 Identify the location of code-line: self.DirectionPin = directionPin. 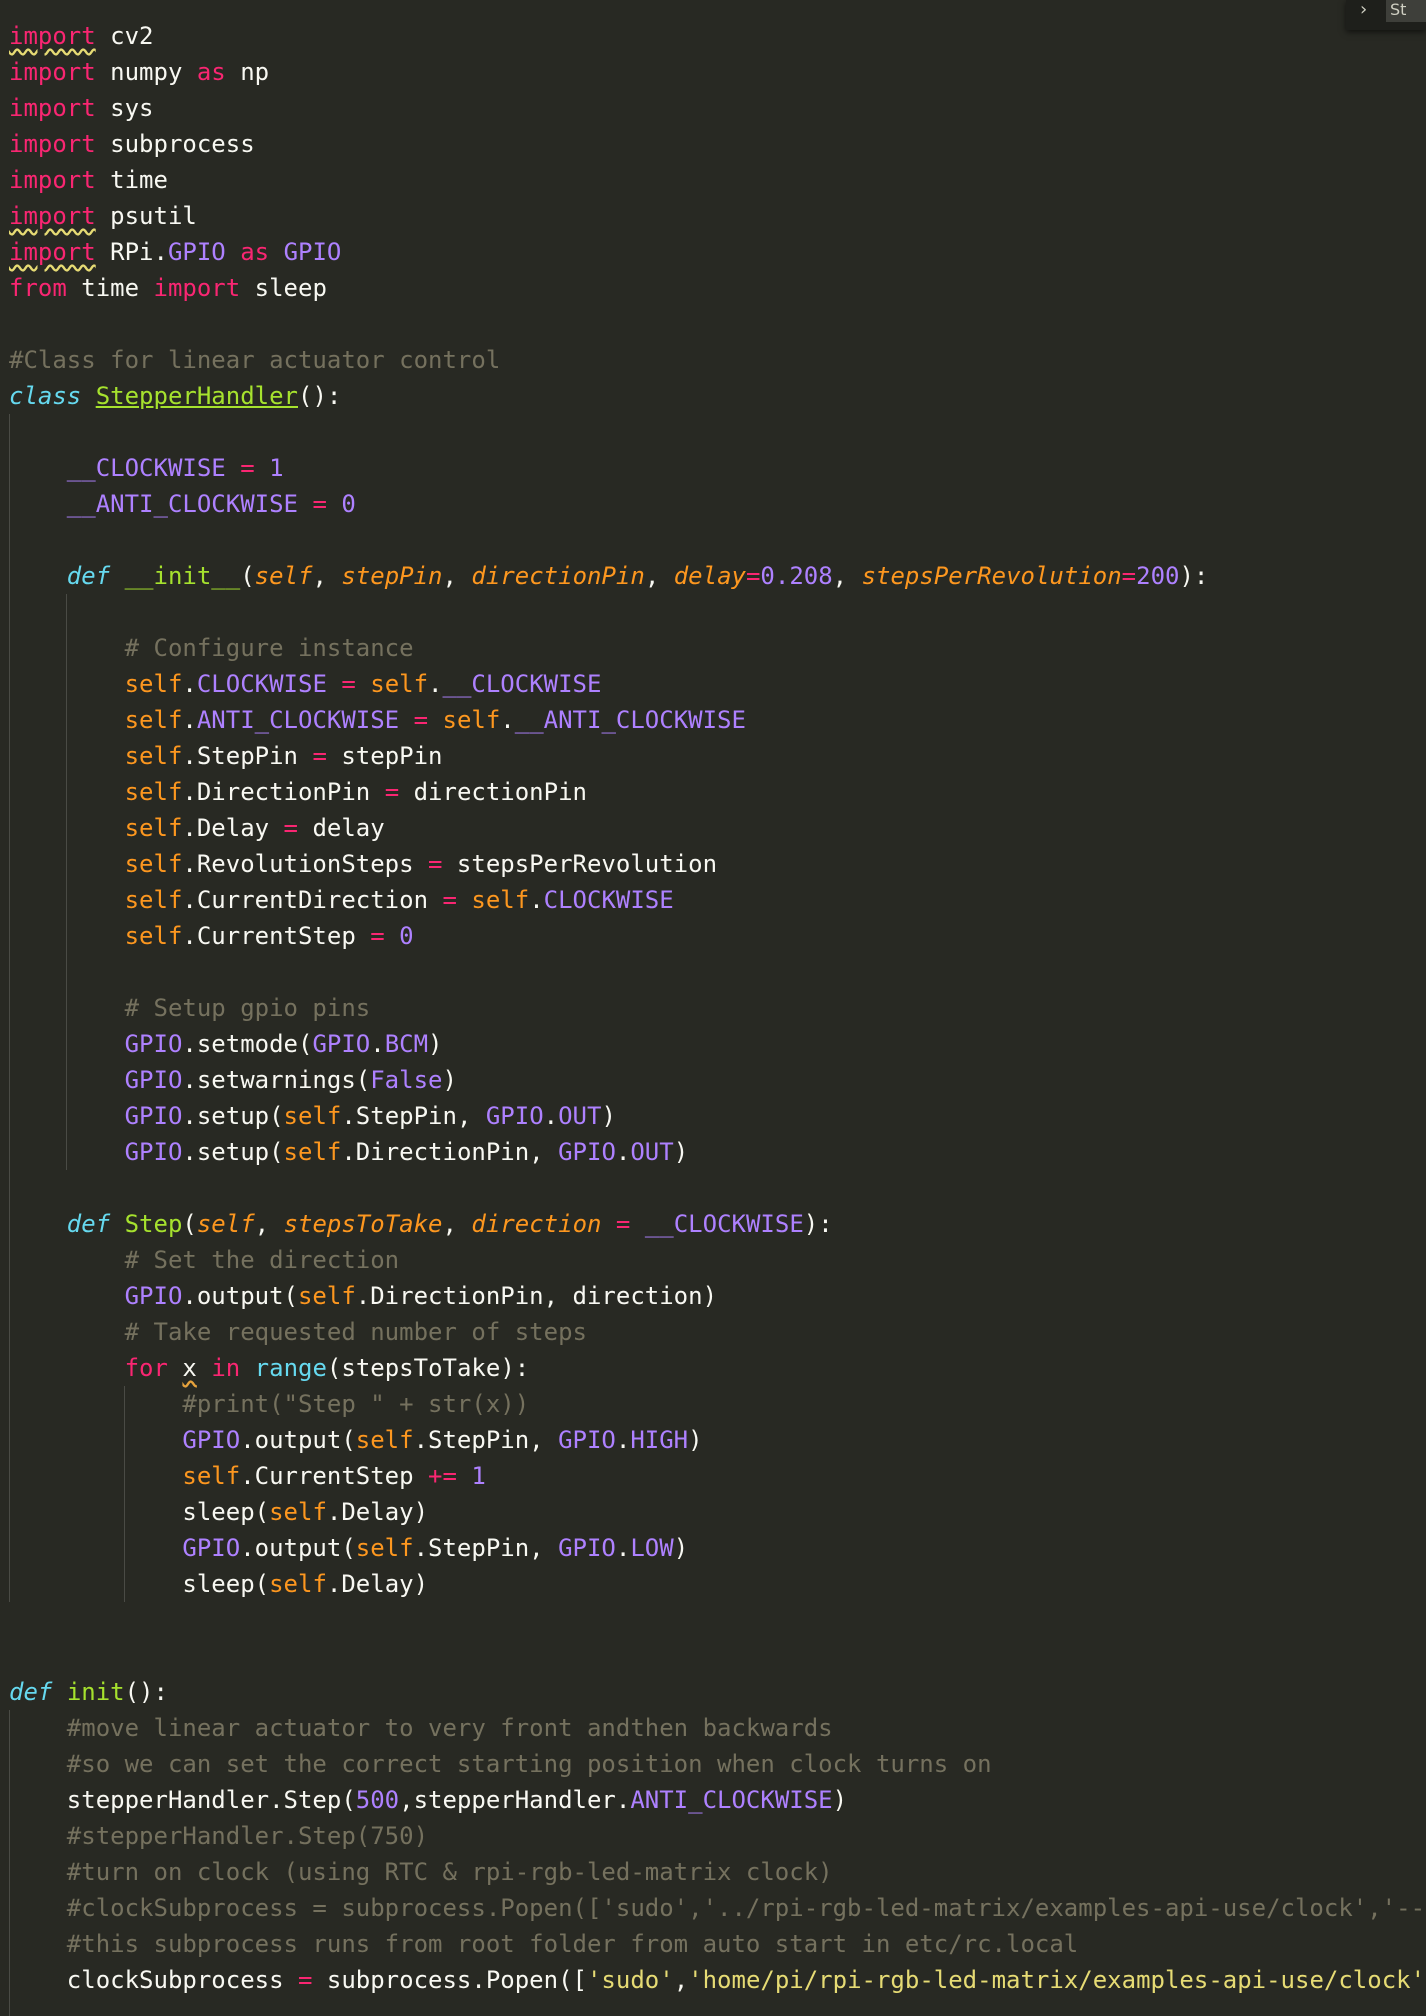
(298, 792).